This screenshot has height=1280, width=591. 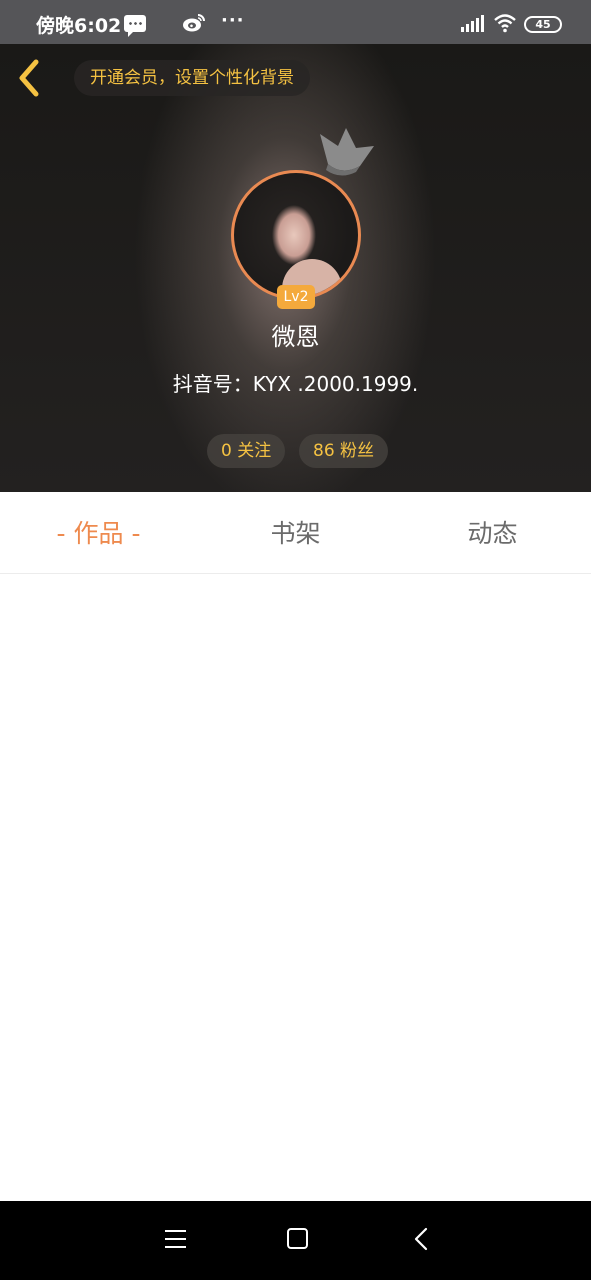 I want to click on profile-name: 微恩, so click(x=295, y=337).